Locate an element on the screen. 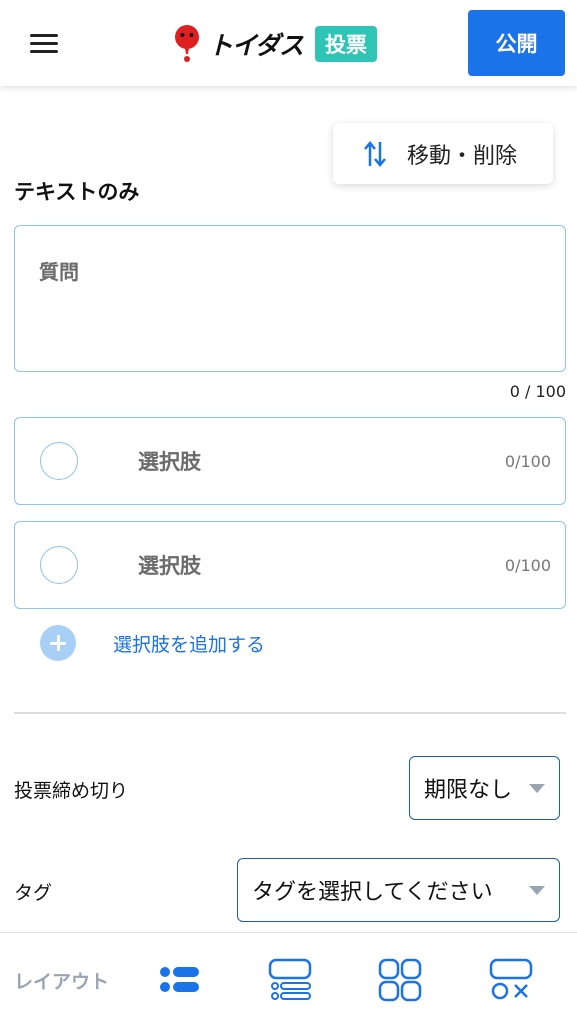 Image resolution: width=577 pixels, height=1024 pixels. layout-mixed-icon is located at coordinates (511, 980).